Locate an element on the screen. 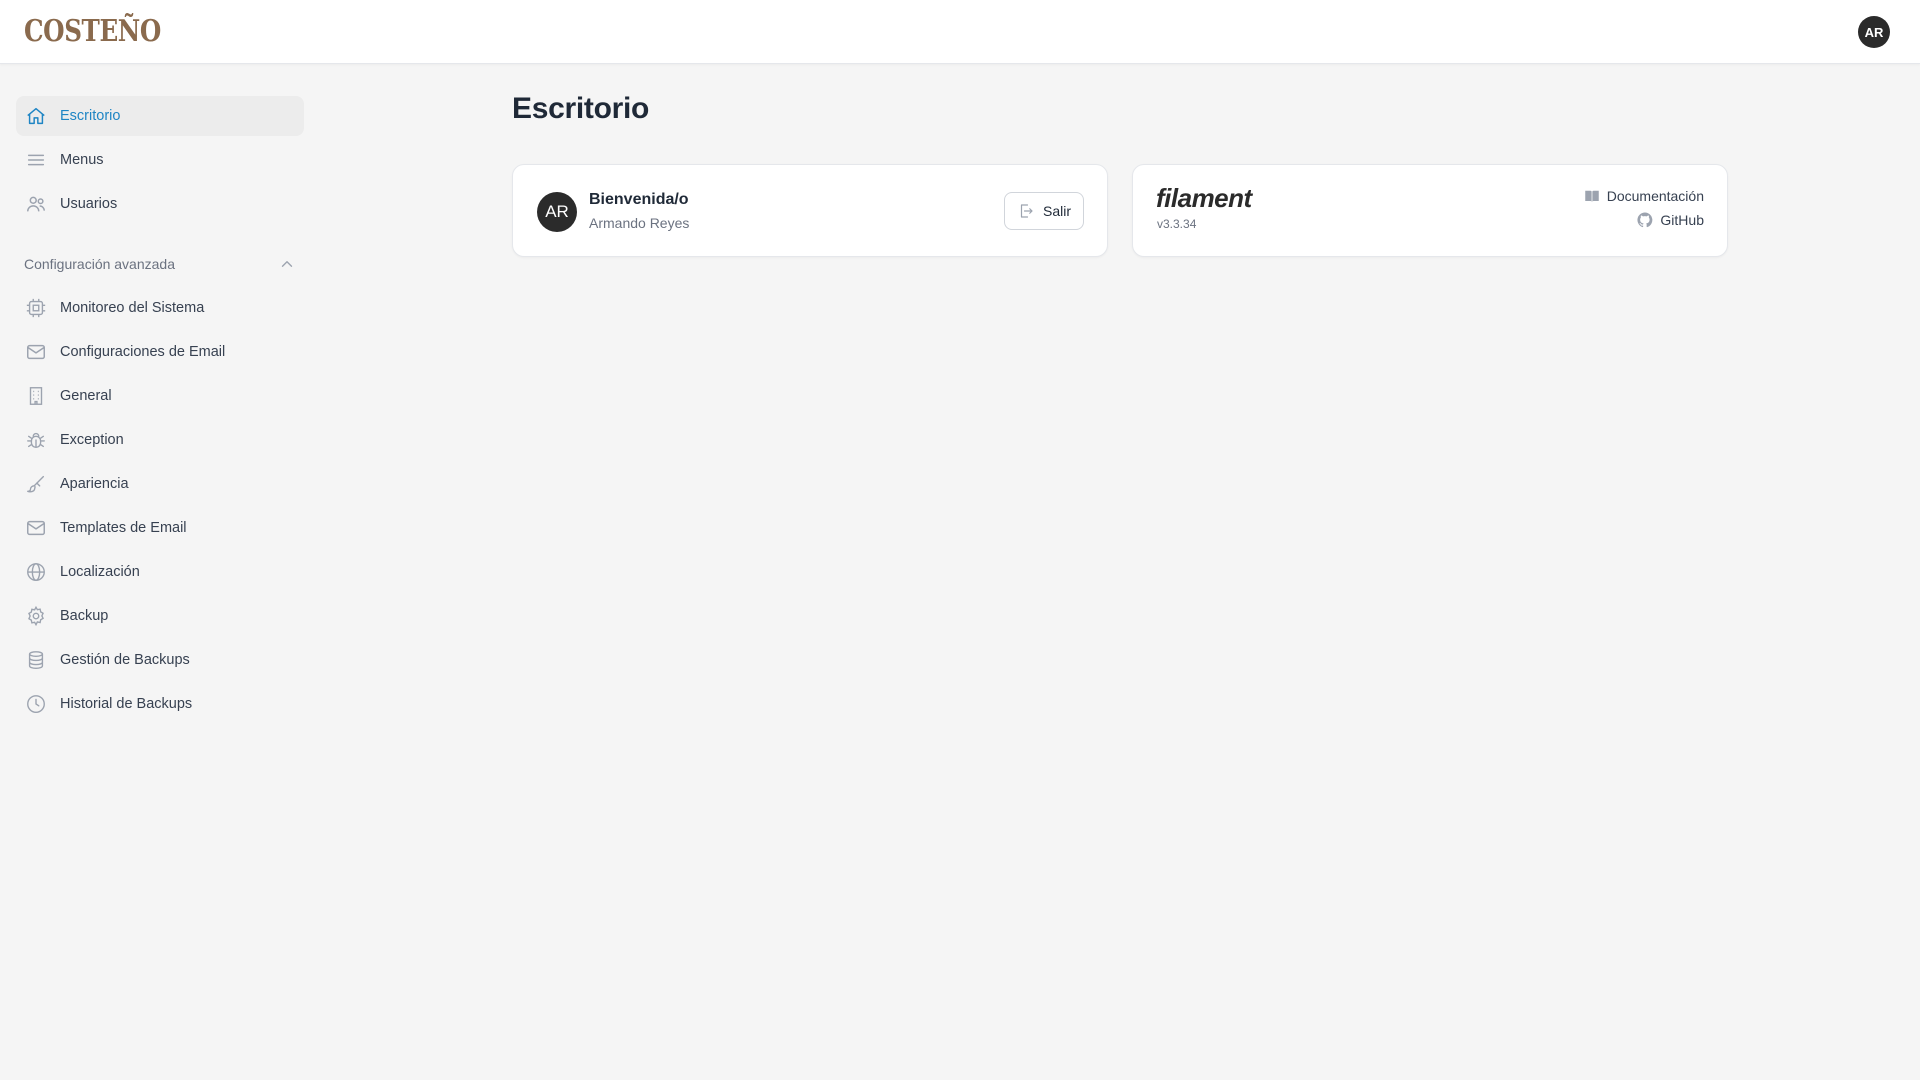  building-icon is located at coordinates (36, 396).